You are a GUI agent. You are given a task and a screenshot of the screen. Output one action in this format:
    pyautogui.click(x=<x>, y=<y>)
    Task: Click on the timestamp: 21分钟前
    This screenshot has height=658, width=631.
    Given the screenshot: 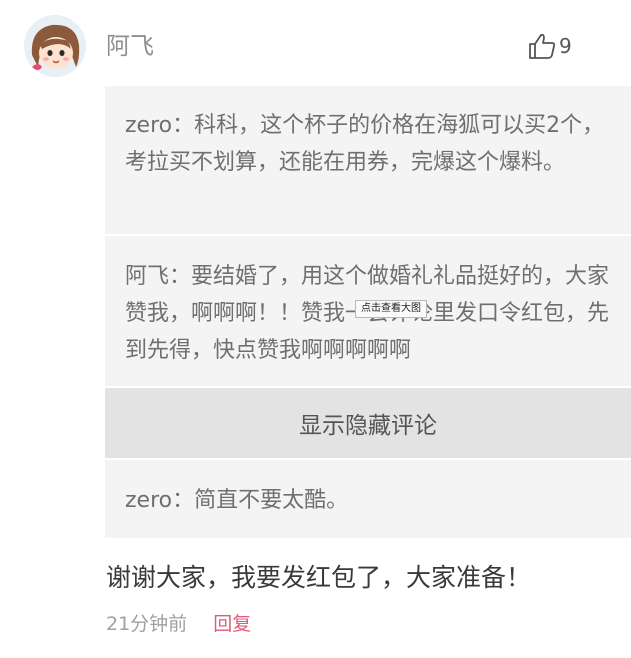 What is the action you would take?
    pyautogui.click(x=147, y=624)
    